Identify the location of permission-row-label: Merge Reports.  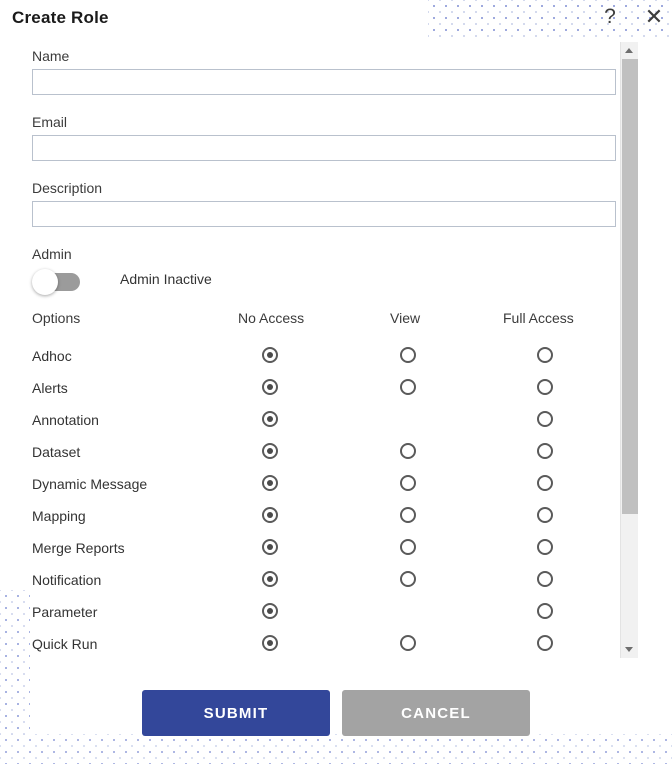
(78, 548).